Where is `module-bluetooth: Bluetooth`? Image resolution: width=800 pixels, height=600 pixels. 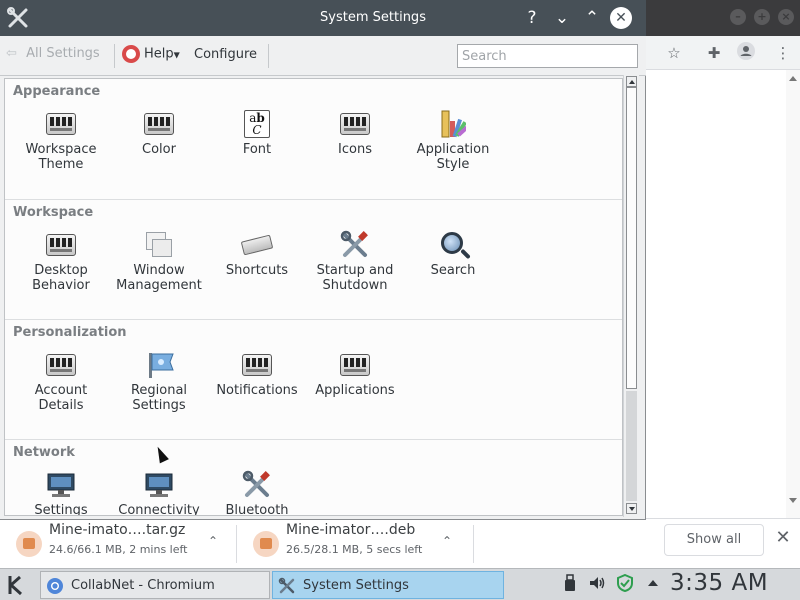
module-bluetooth: Bluetooth is located at coordinates (257, 492).